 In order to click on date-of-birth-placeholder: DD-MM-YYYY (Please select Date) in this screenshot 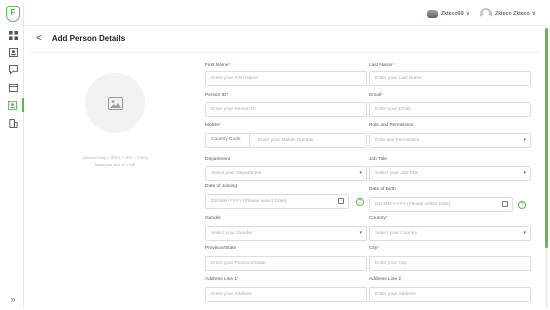, I will do `click(413, 204)`.